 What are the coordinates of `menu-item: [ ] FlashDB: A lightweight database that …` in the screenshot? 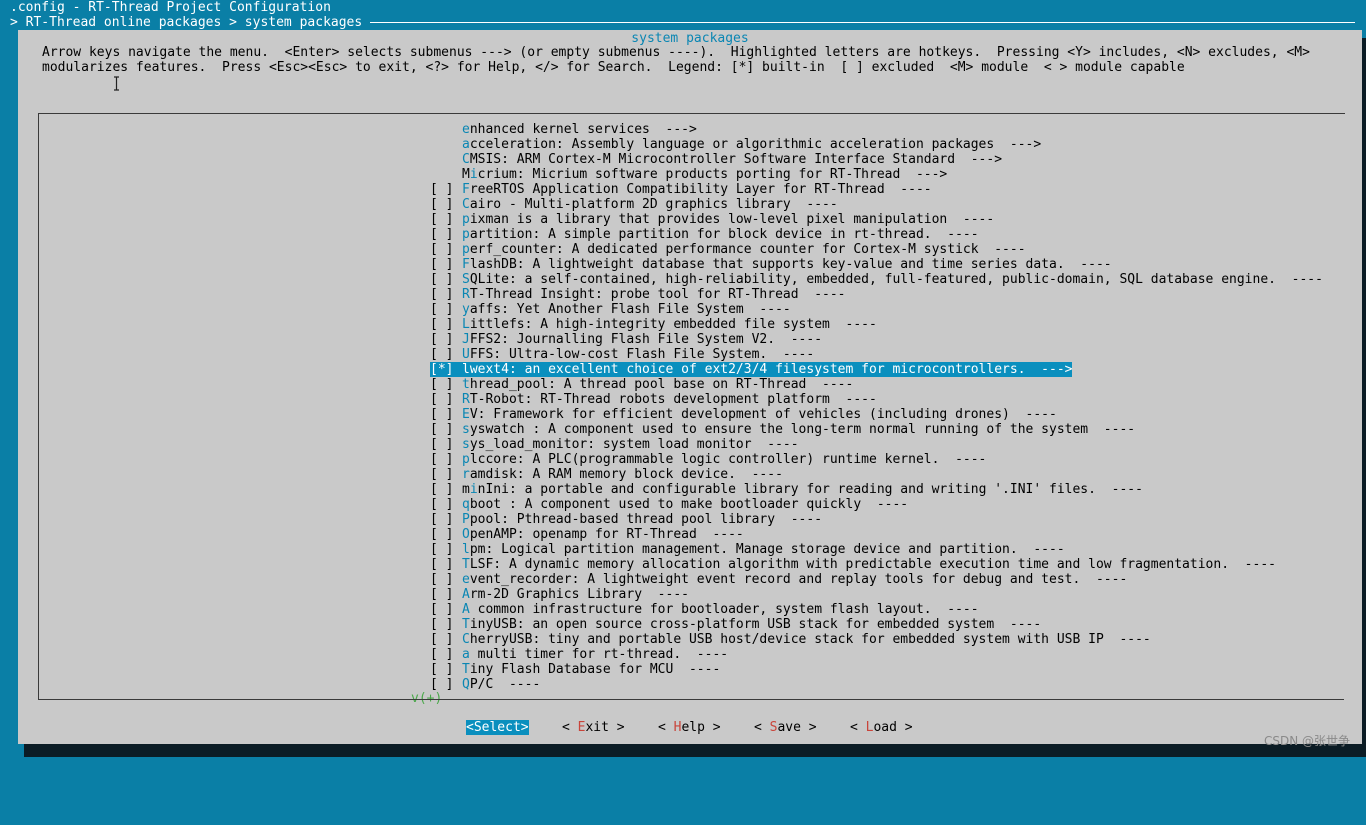 It's located at (876, 264).